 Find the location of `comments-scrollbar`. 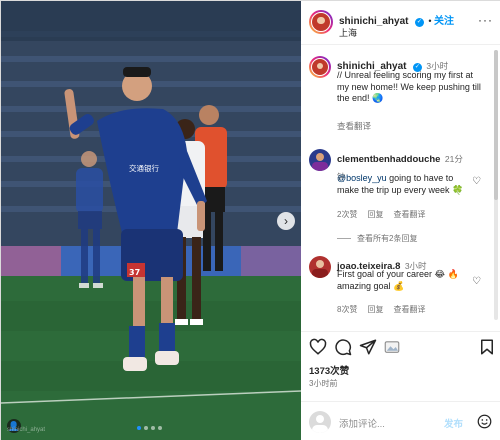

comments-scrollbar is located at coordinates (496, 185).